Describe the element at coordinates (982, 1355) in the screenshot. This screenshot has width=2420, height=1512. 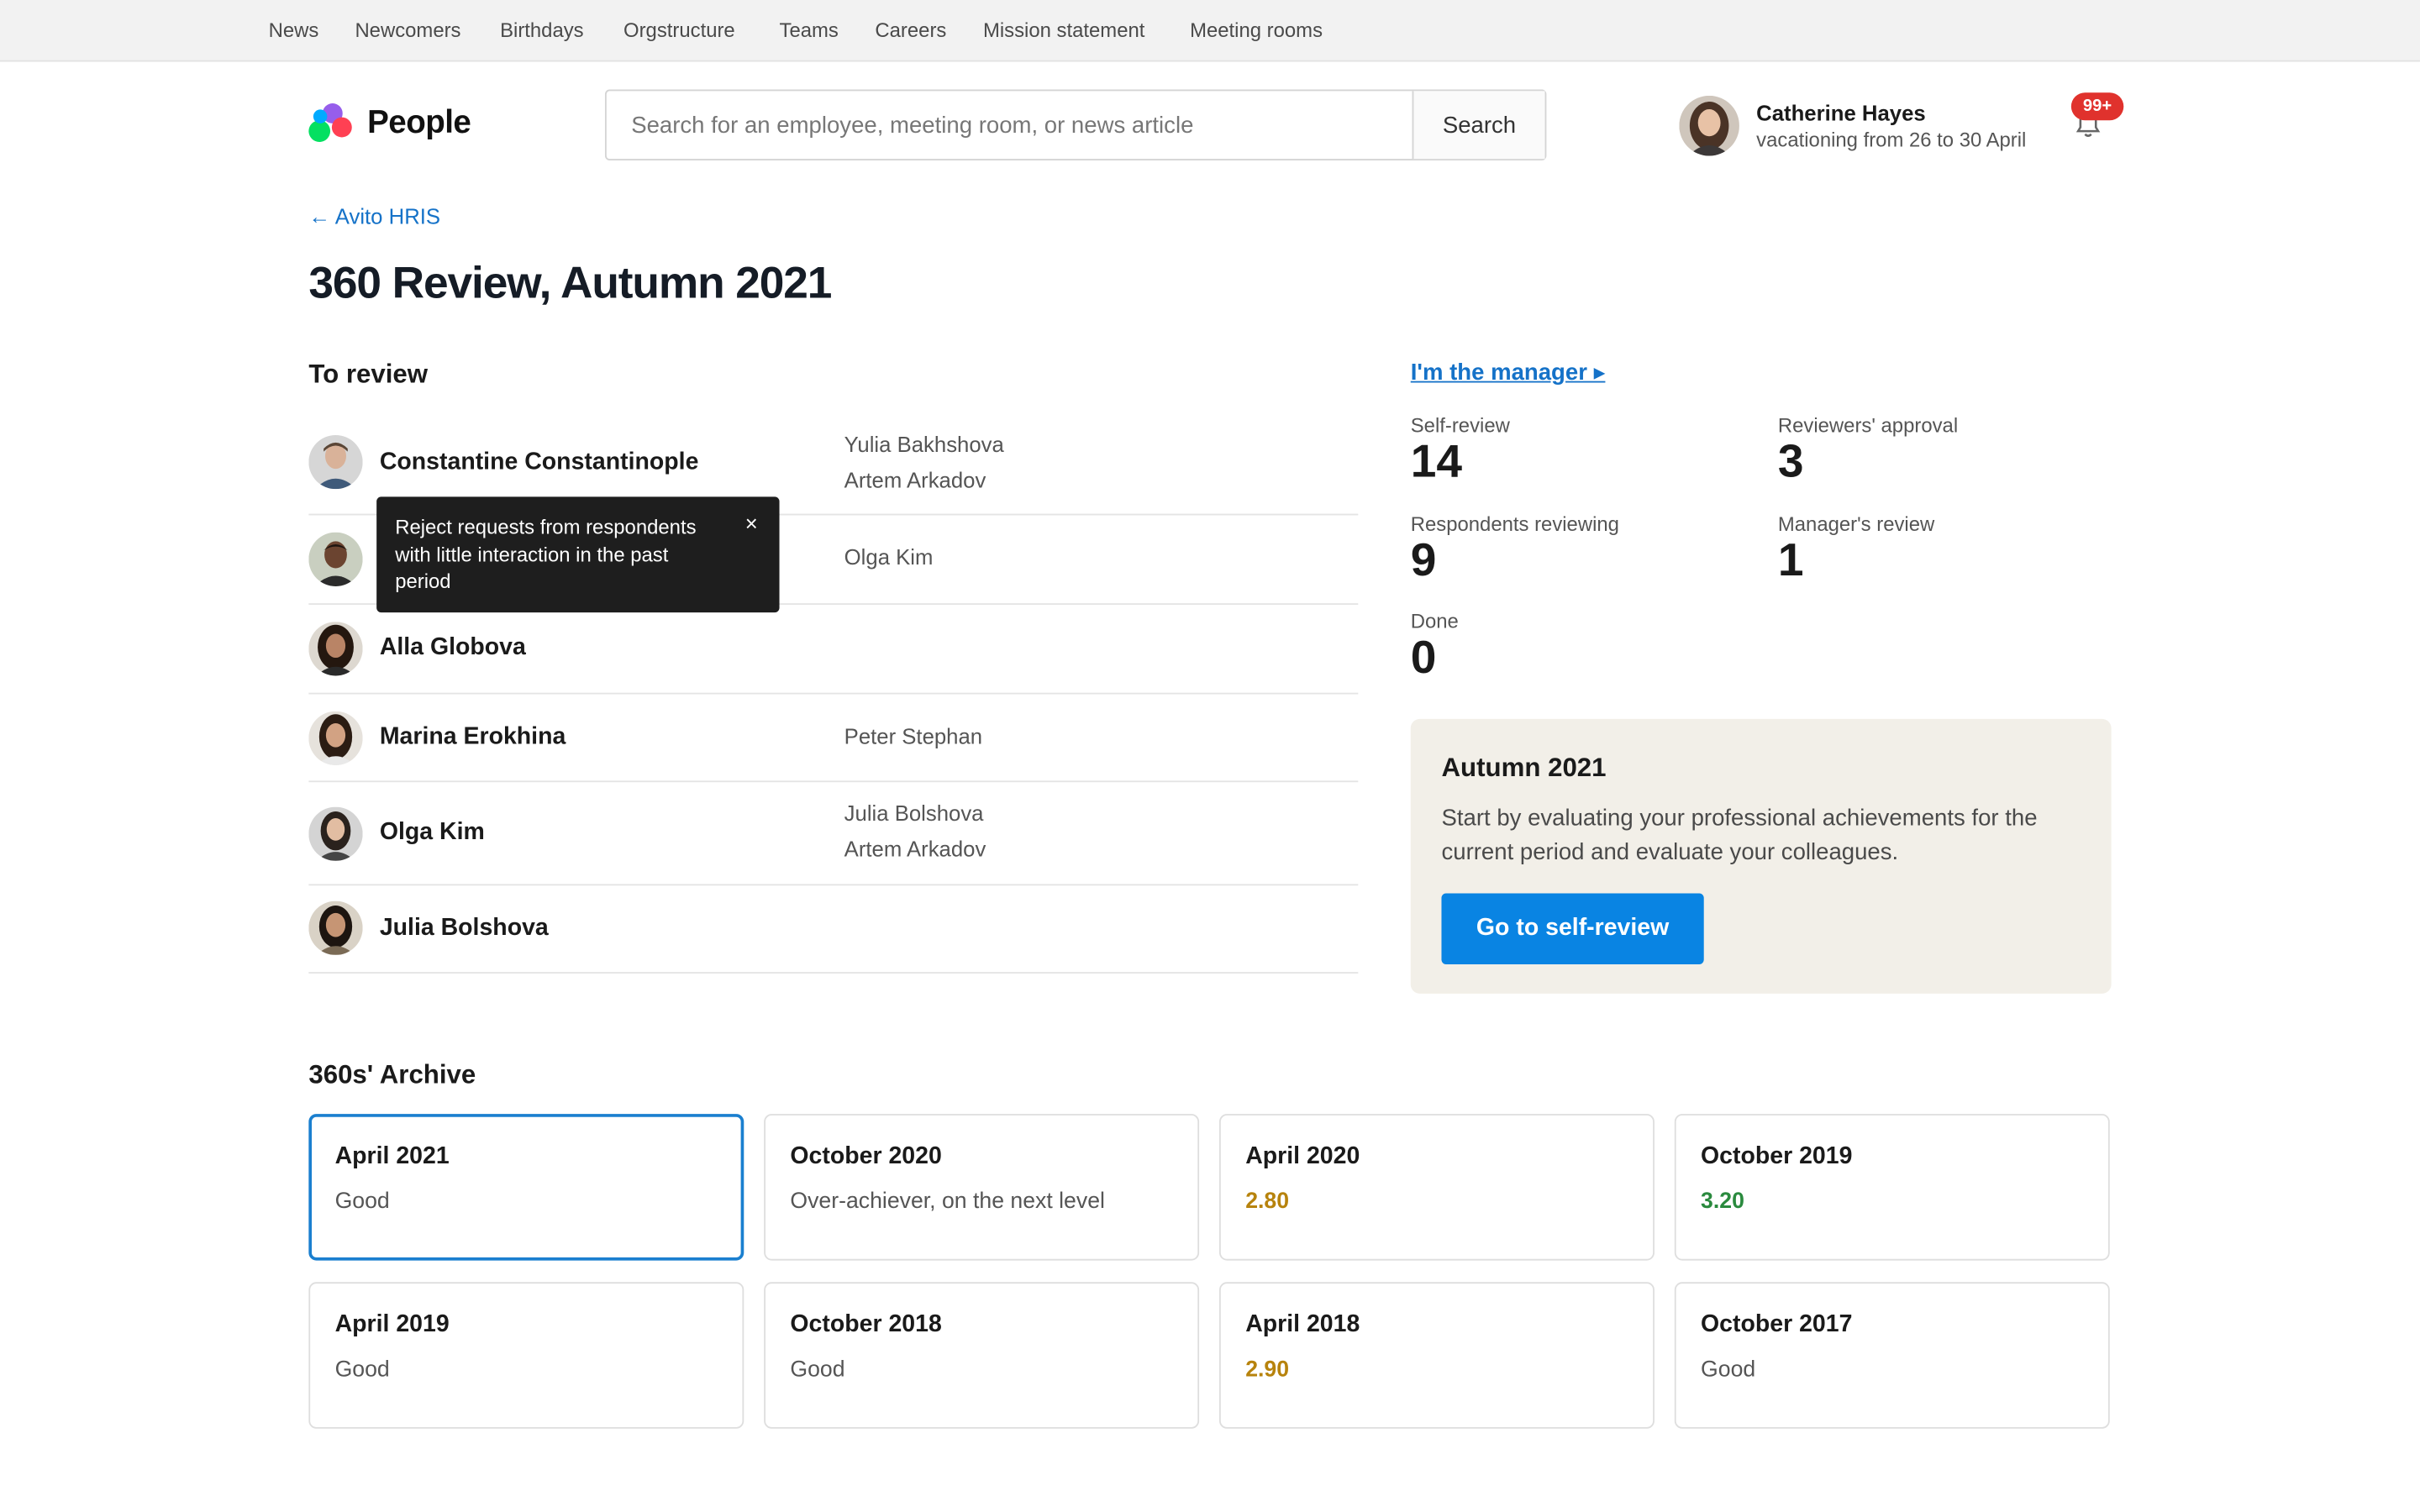
I see `archive-card: October 2018 Good` at that location.